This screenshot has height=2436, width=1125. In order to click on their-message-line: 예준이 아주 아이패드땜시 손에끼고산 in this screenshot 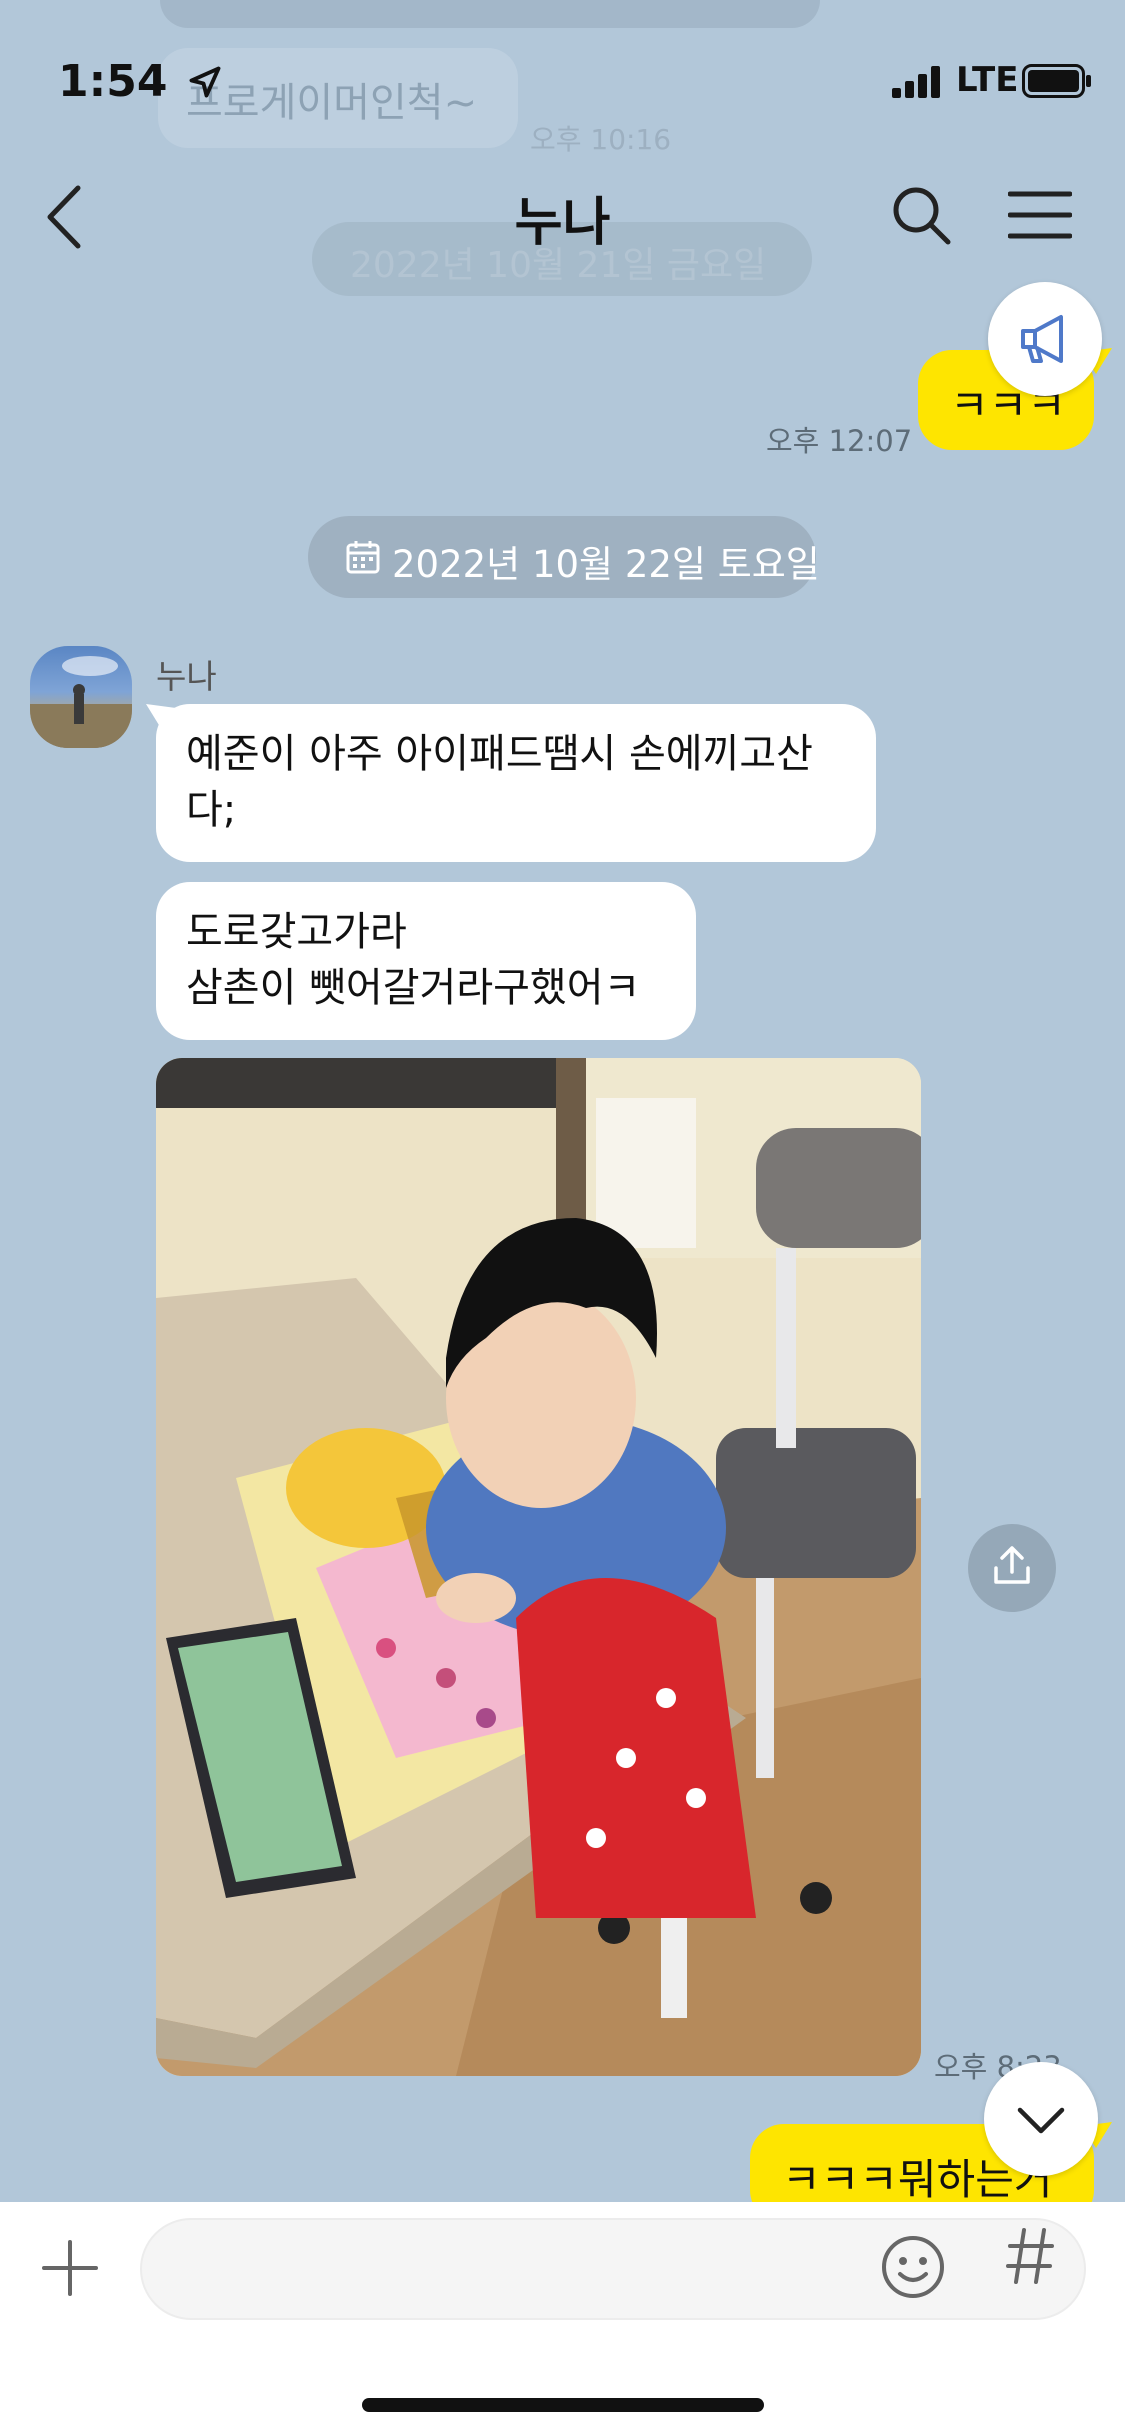, I will do `click(499, 754)`.